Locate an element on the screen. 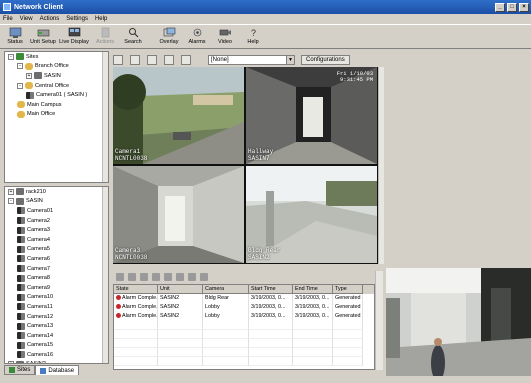 The image size is (531, 383). column-header-end-time: End Time is located at coordinates (313, 289).